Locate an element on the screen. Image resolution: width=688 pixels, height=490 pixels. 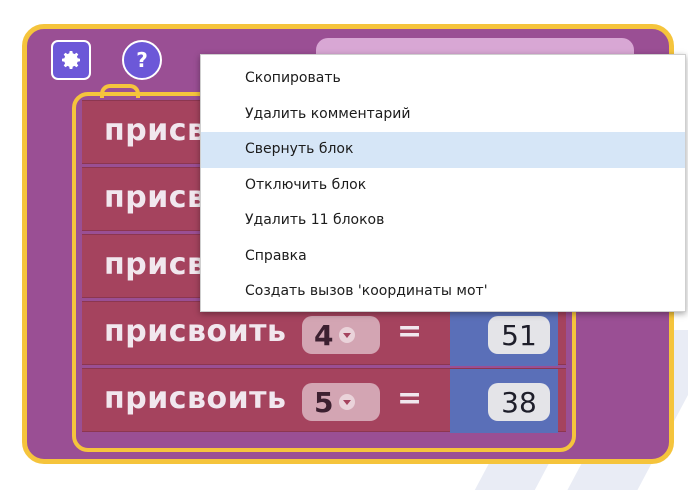
menu-item-collapse-block: Свернуть блок is located at coordinates (443, 150).